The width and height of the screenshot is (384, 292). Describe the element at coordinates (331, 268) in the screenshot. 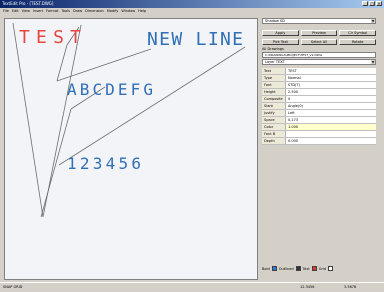

I see `swatch-grid` at that location.